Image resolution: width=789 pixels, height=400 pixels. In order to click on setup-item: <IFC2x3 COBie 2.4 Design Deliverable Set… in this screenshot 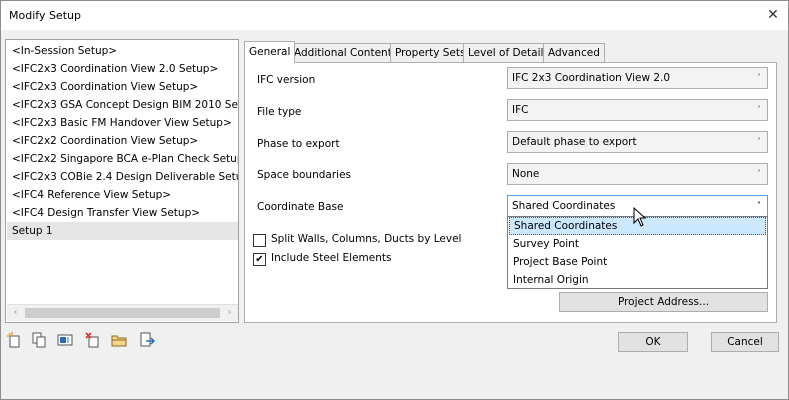, I will do `click(122, 177)`.